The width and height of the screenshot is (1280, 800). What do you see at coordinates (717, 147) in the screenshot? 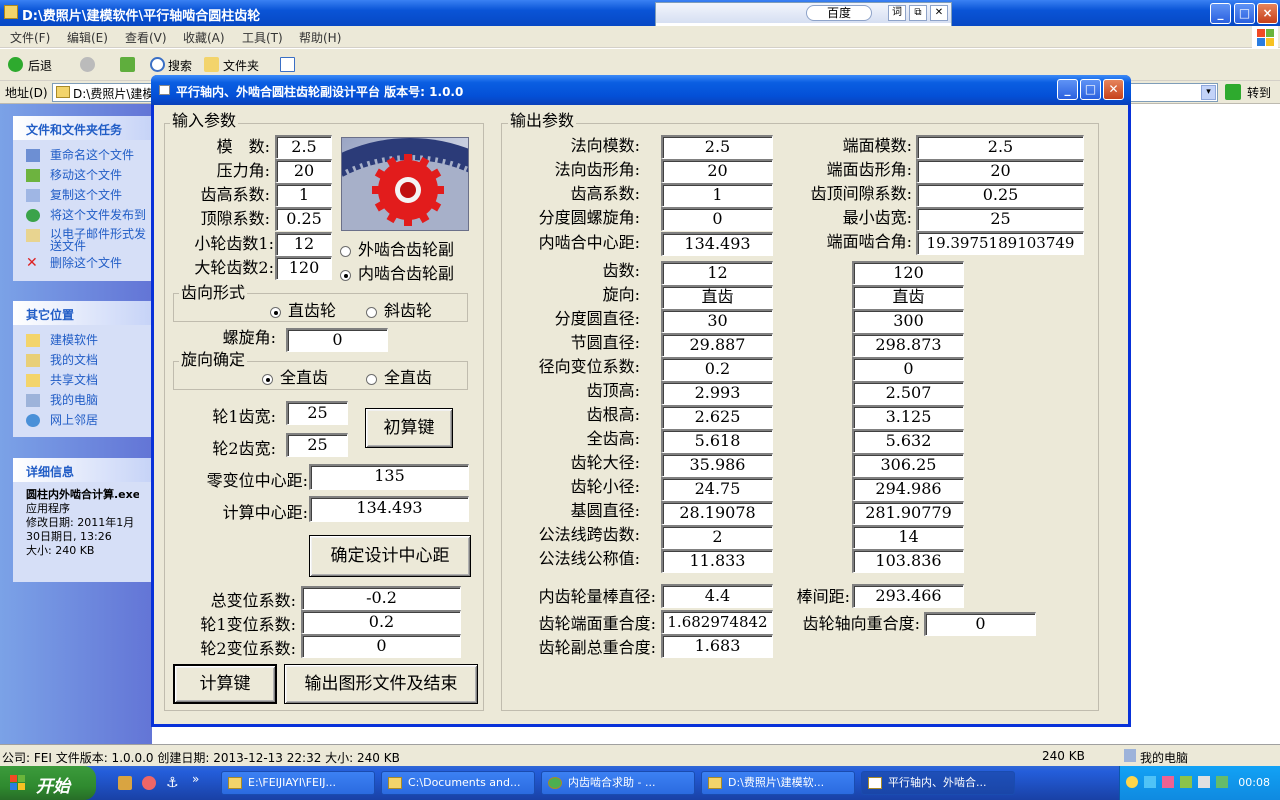
I see `normal-module-value: 2.5` at bounding box center [717, 147].